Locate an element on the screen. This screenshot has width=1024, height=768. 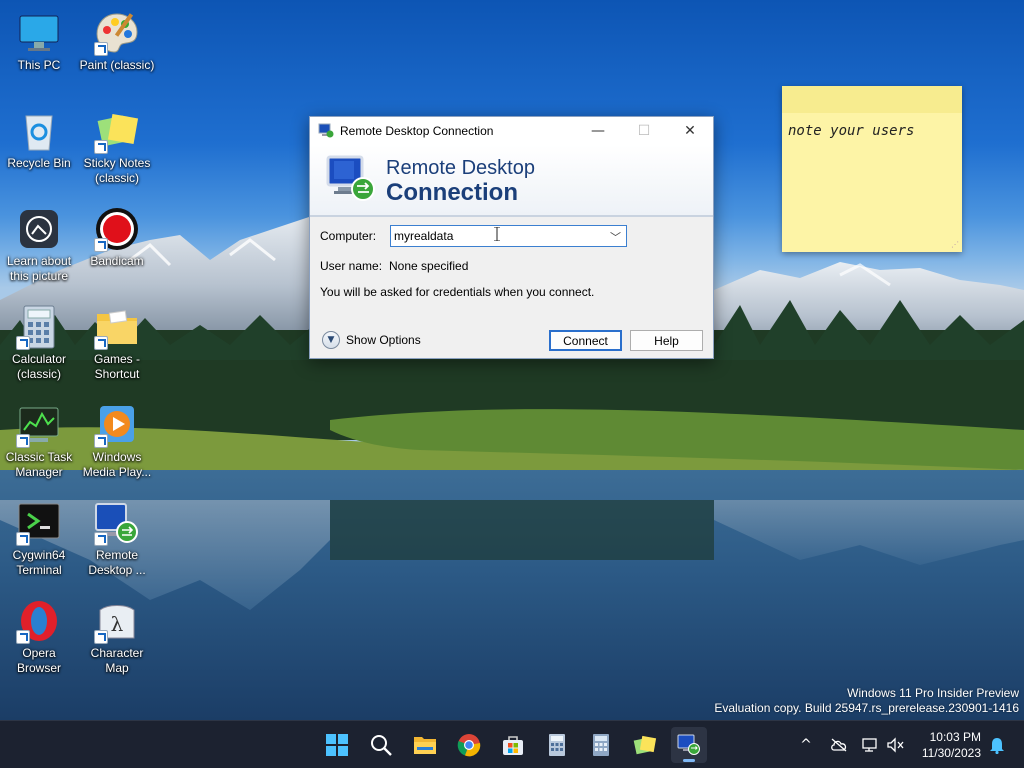
character-map-icon: λ is located at coordinates (117, 621).